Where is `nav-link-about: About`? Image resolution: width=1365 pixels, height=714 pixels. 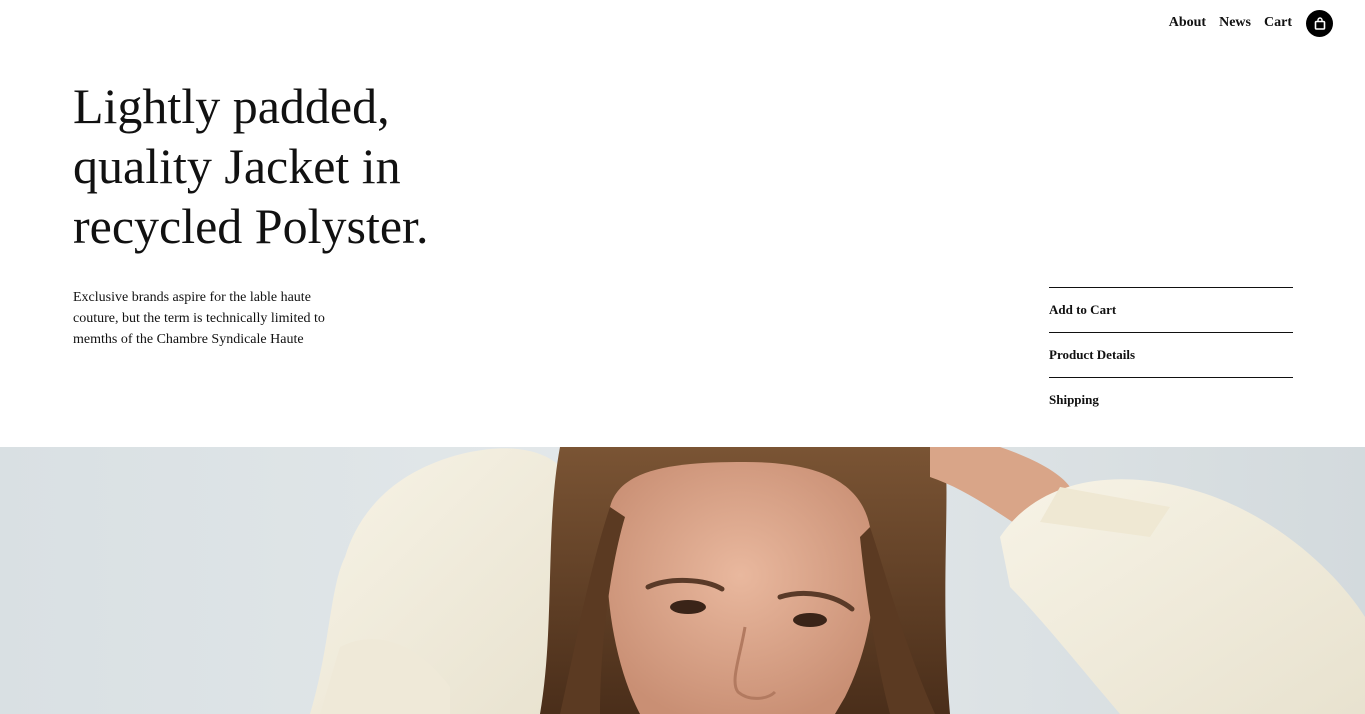 nav-link-about: About is located at coordinates (1187, 23).